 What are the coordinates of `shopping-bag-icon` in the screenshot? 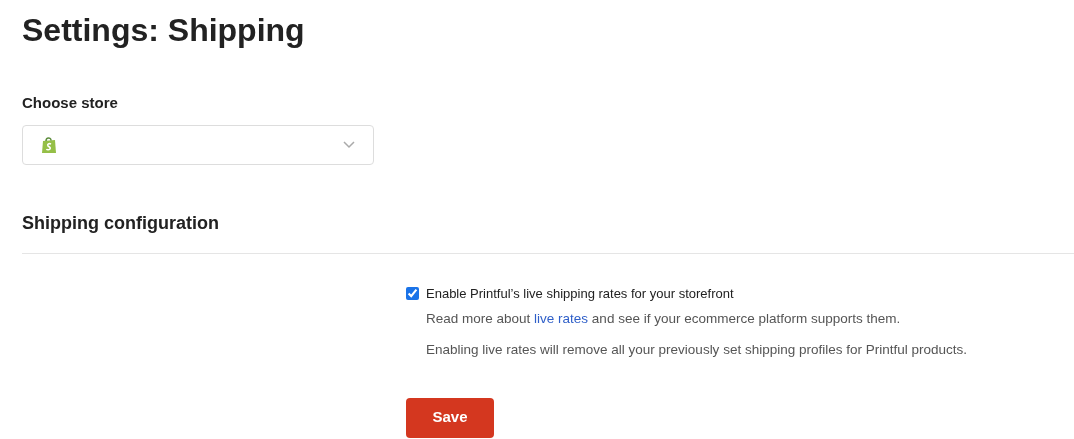 It's located at (49, 144).